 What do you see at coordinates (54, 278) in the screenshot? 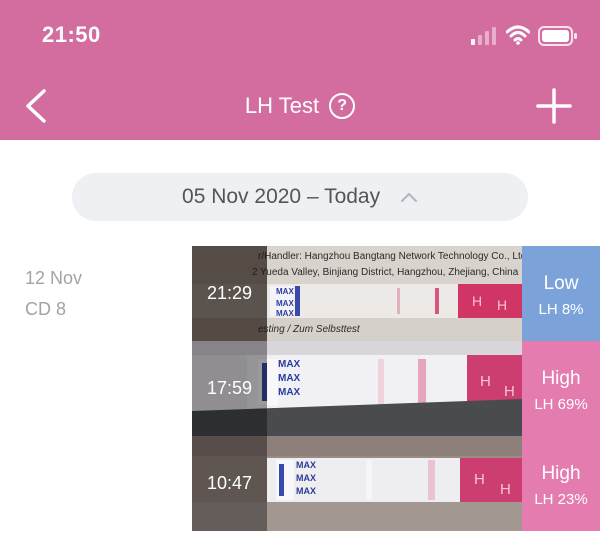
I see `day-date: 12 Nov` at bounding box center [54, 278].